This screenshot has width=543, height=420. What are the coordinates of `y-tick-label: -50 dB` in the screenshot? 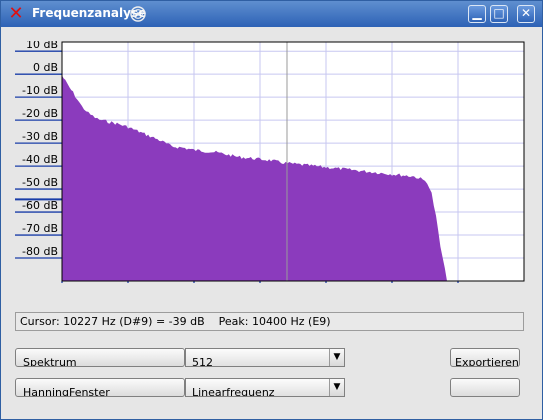 It's located at (40, 182).